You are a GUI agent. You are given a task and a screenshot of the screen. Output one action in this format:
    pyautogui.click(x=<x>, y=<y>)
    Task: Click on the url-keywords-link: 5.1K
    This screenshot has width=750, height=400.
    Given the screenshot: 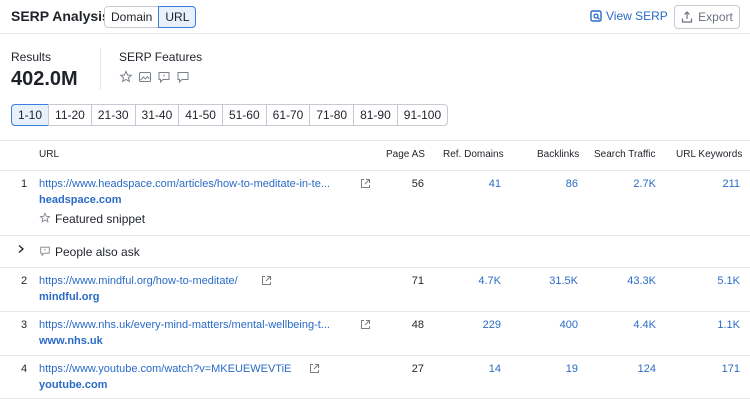 What is the action you would take?
    pyautogui.click(x=713, y=281)
    